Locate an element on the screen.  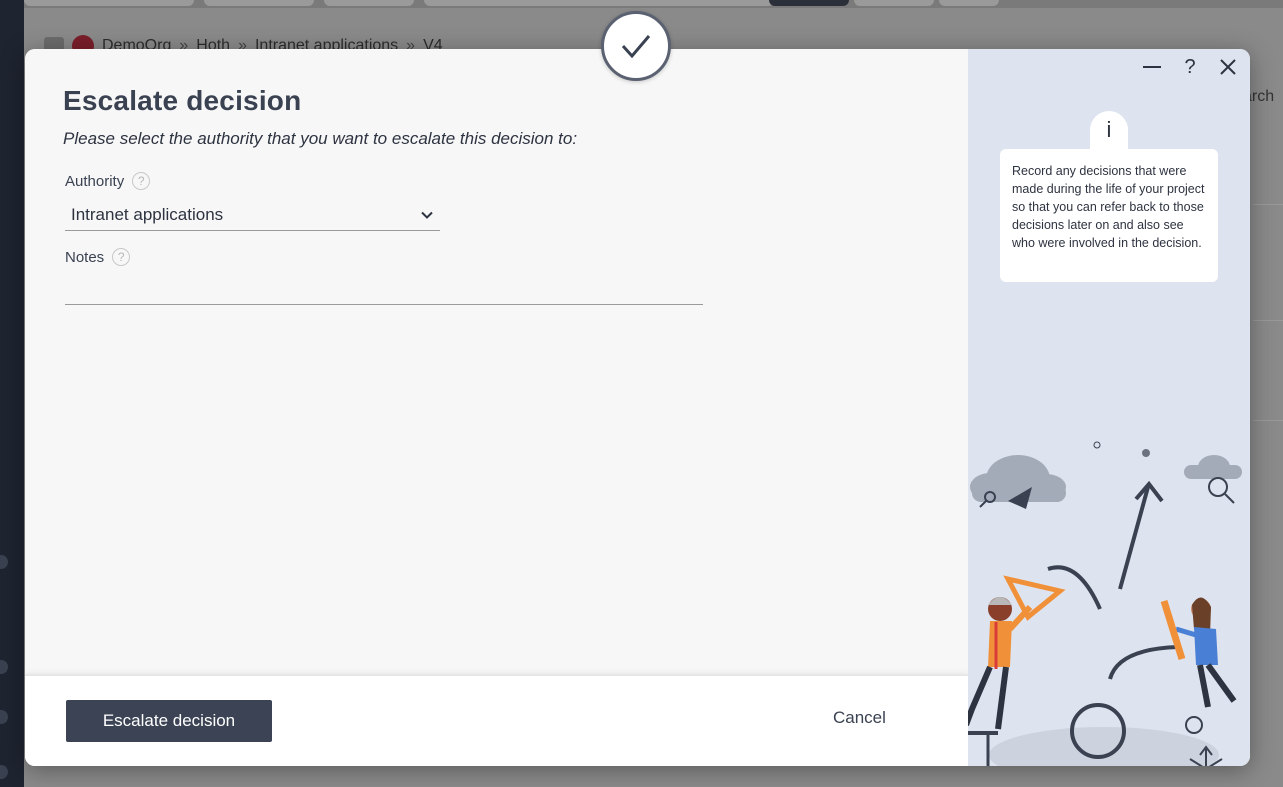
window-controls: ? is located at coordinates (1190, 67).